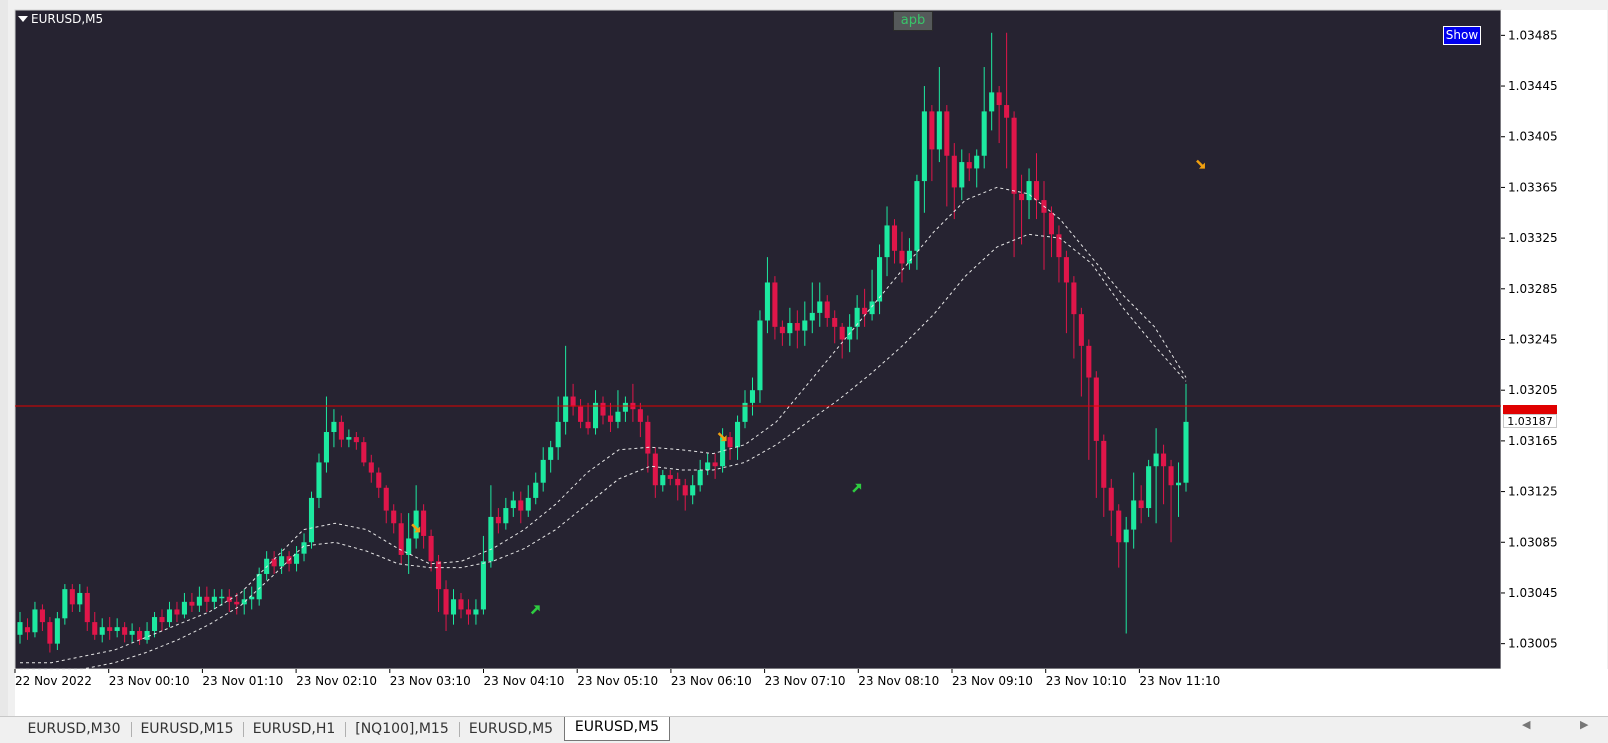 The height and width of the screenshot is (743, 1608). I want to click on time-tick-label: 23 Nov 05:10, so click(617, 681).